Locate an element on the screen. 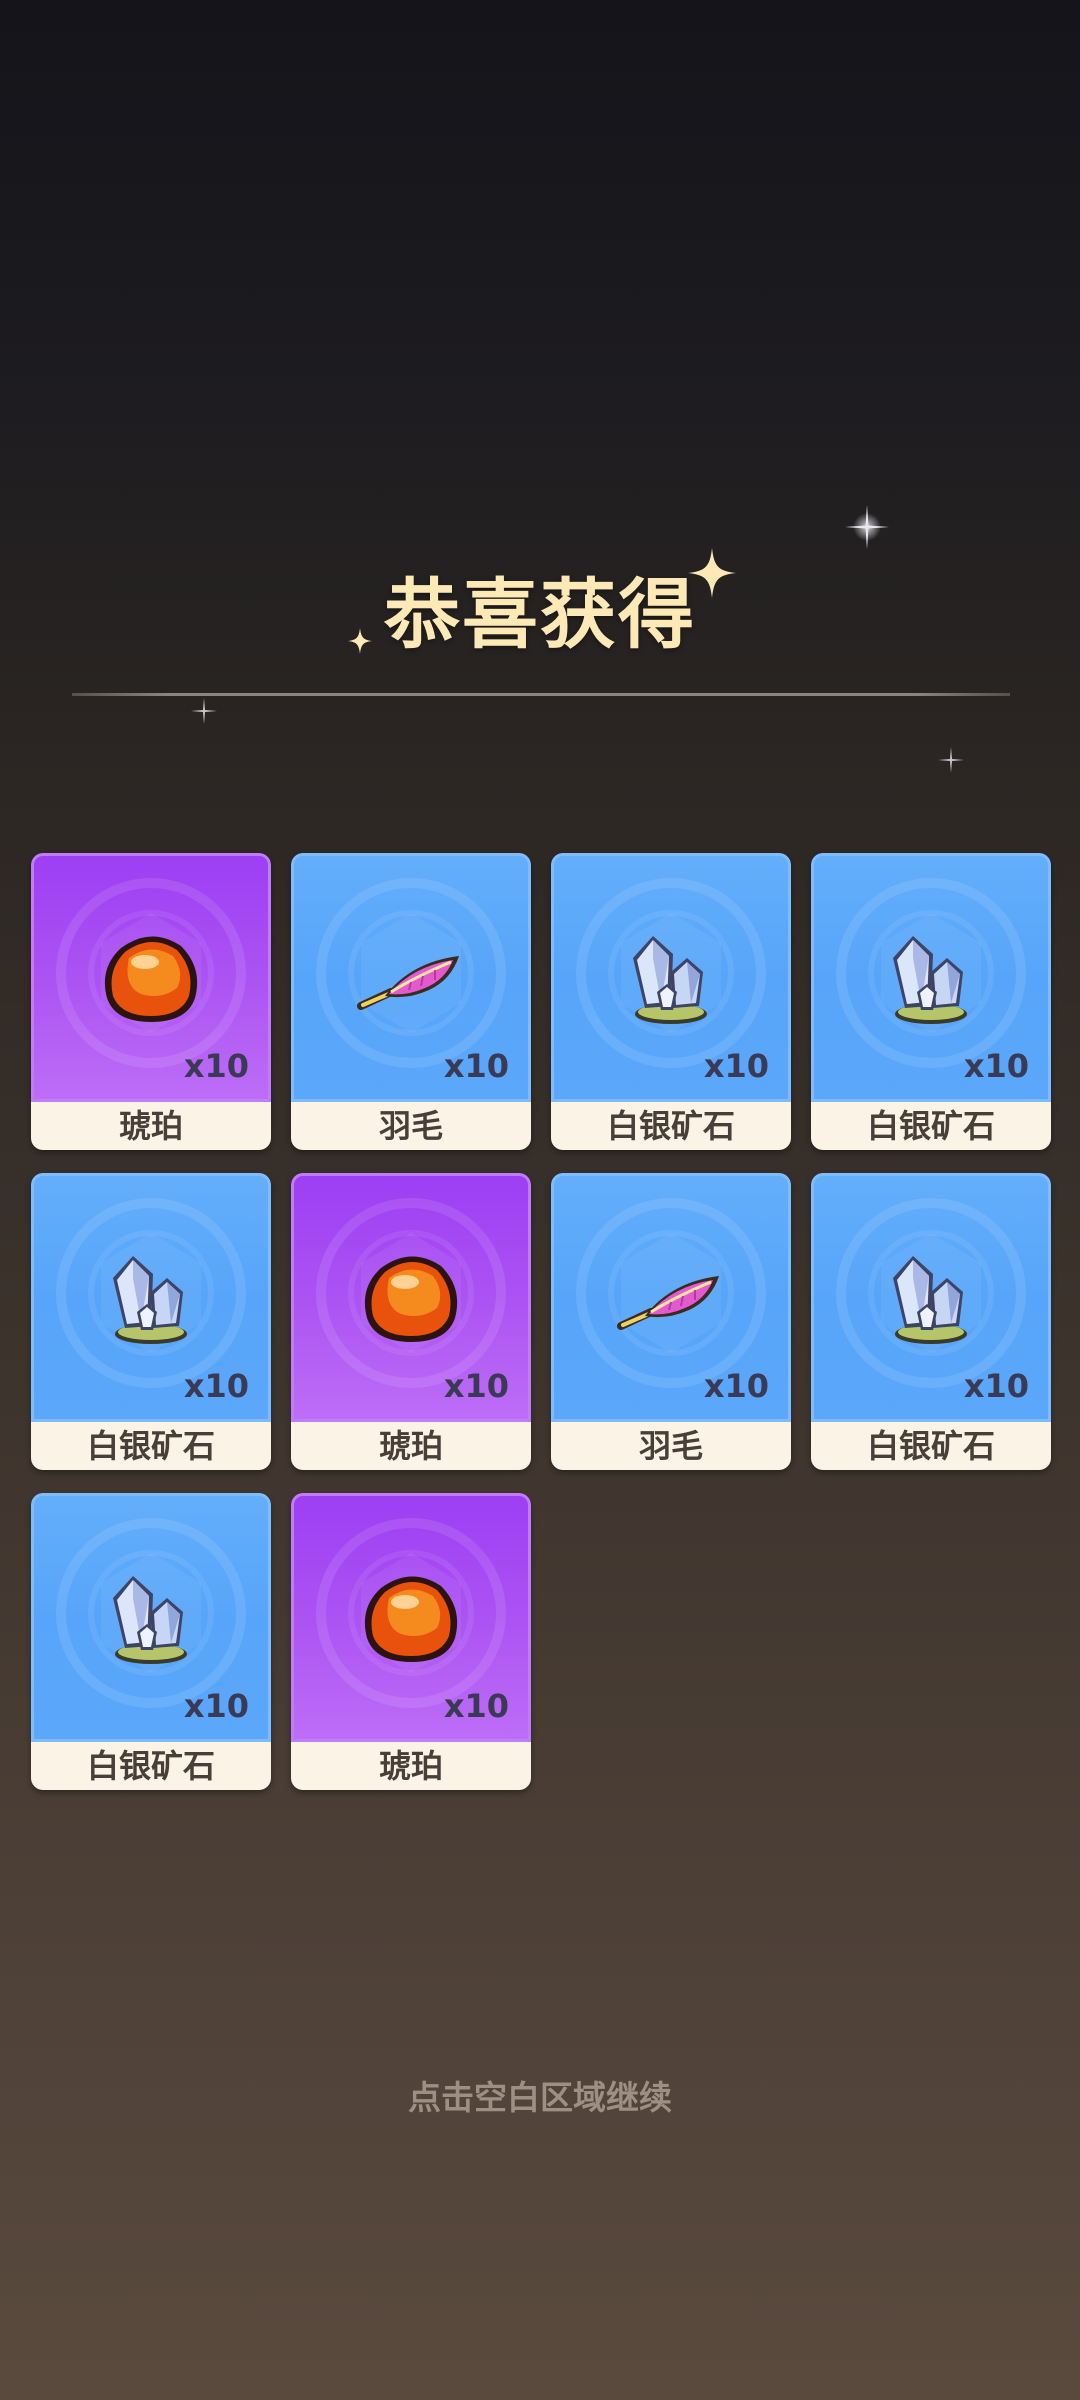  continue-hint: 点击空白区域继续 is located at coordinates (540, 2097).